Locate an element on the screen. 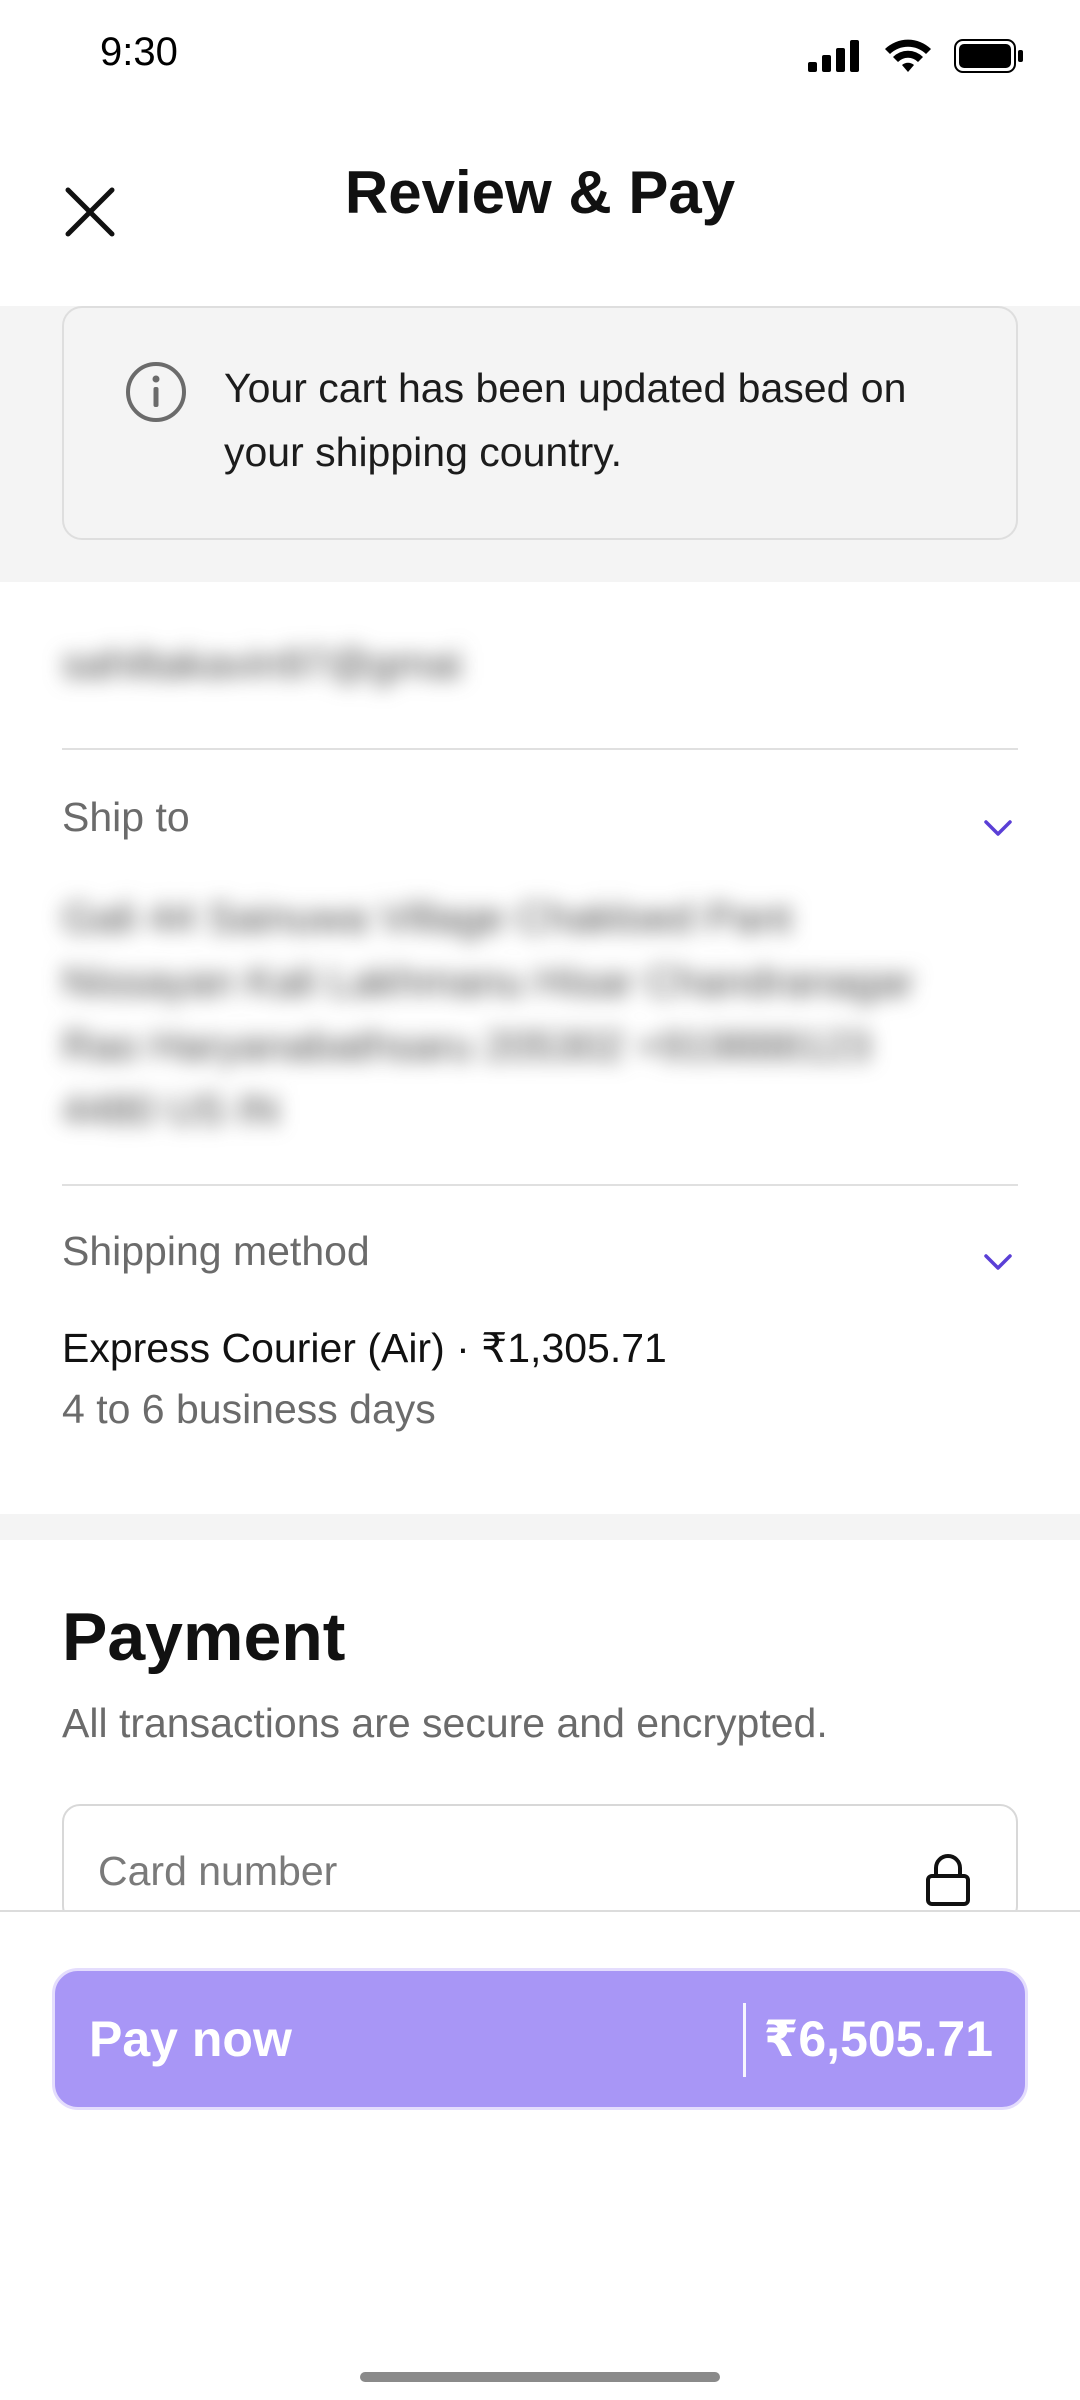  info-icon is located at coordinates (156, 392).